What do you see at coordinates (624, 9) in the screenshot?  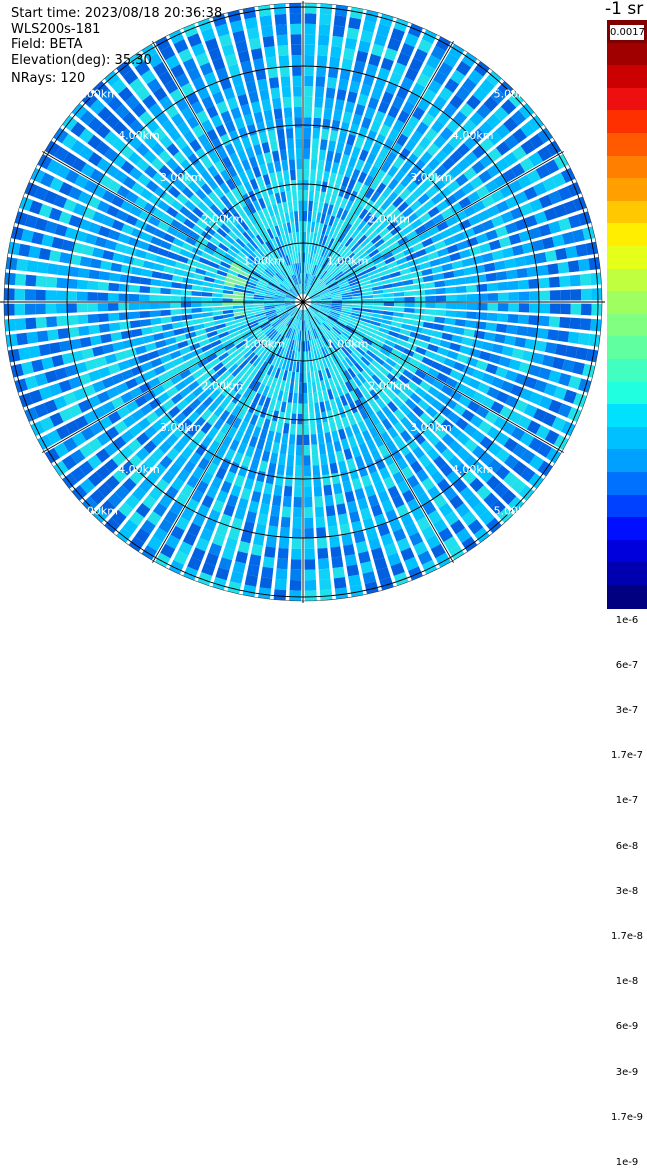 I see `colorbar-units-title: -1 sr` at bounding box center [624, 9].